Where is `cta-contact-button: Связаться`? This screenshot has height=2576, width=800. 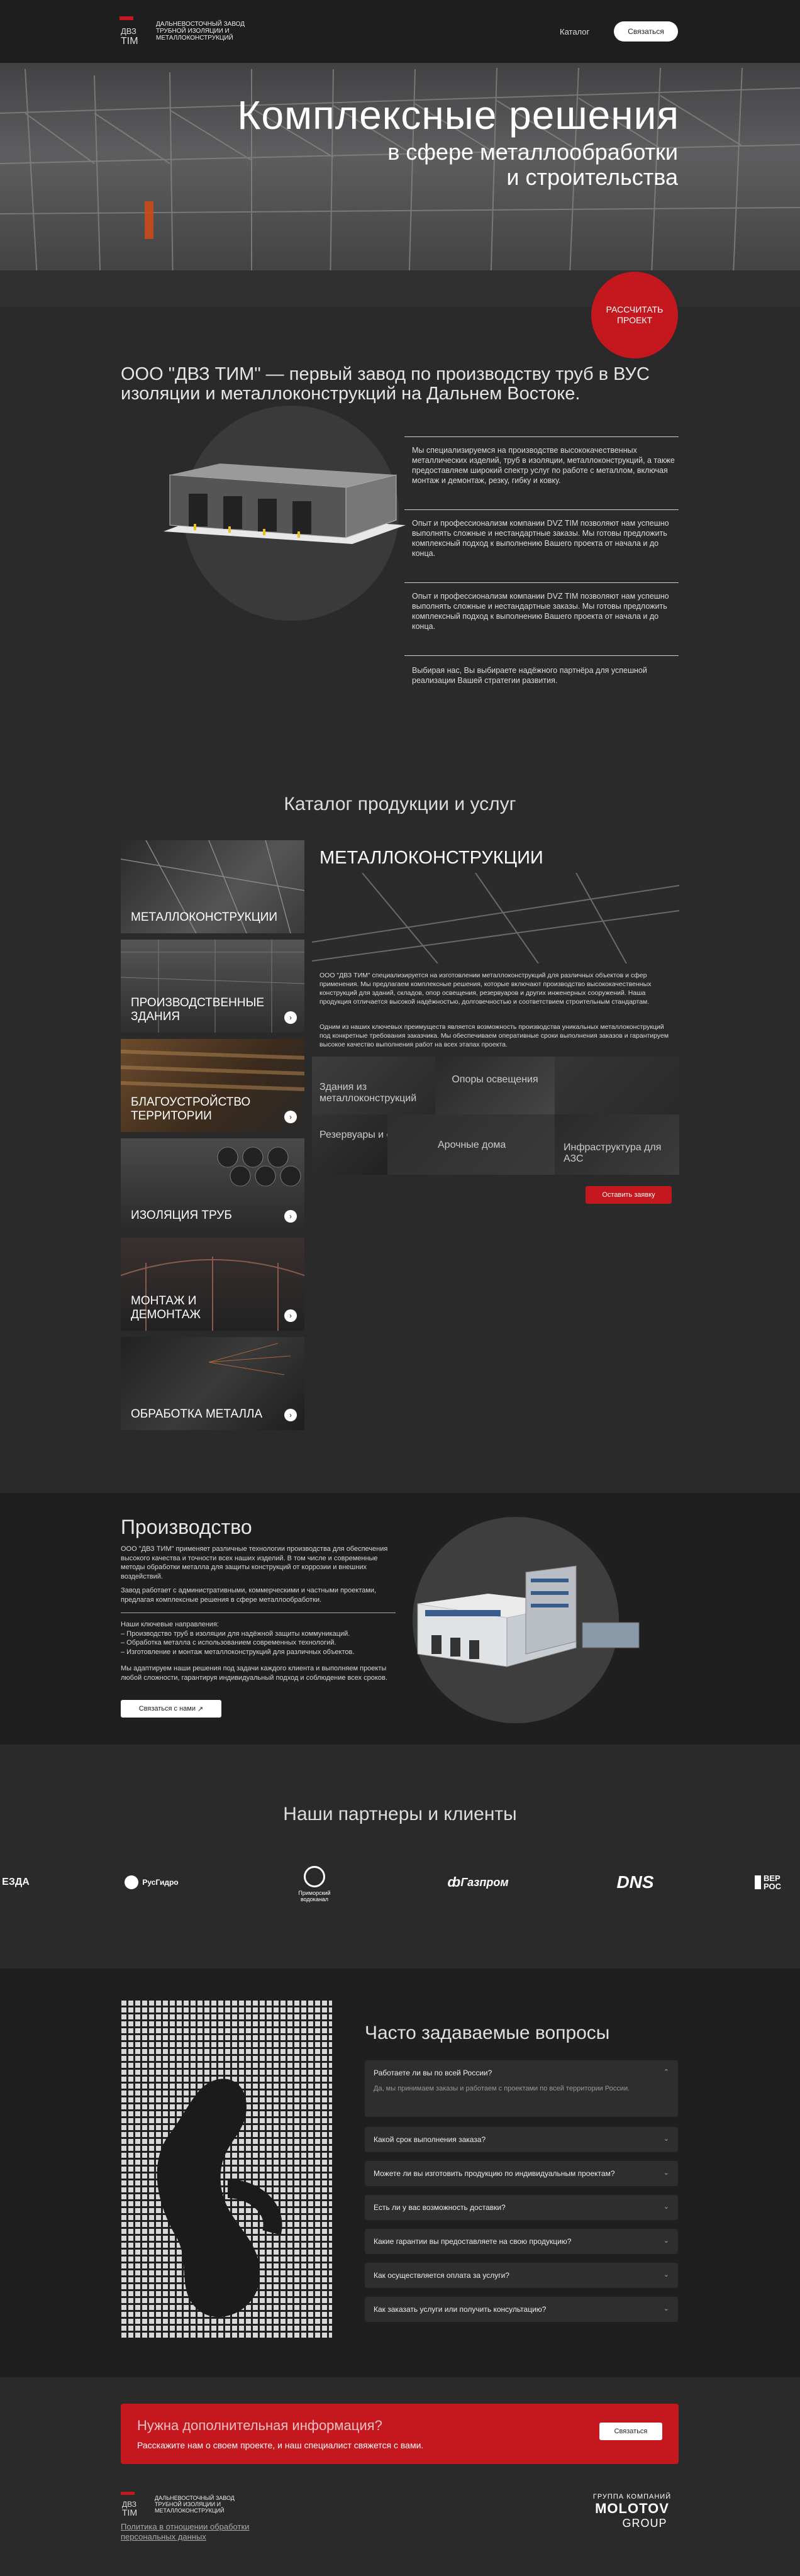 cta-contact-button: Связаться is located at coordinates (630, 2431).